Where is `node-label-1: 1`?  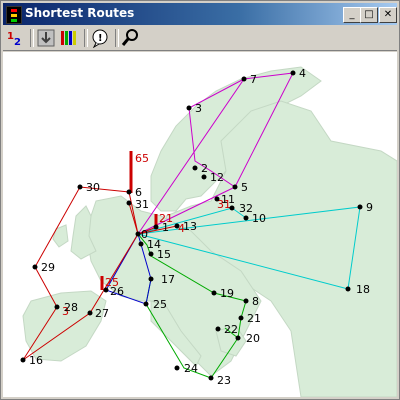 node-label-1: 1 is located at coordinates (165, 227).